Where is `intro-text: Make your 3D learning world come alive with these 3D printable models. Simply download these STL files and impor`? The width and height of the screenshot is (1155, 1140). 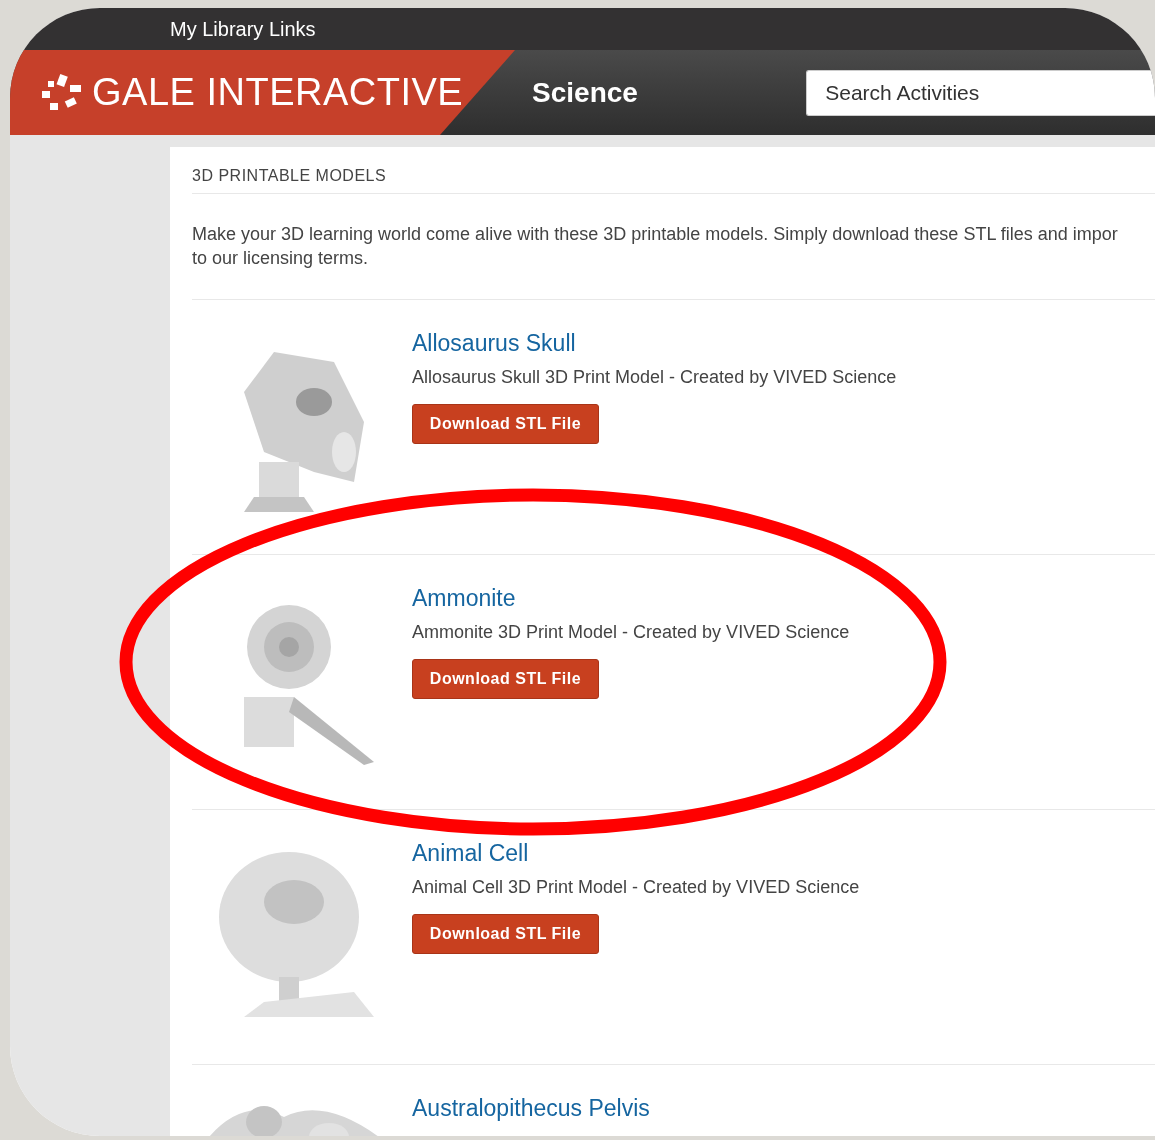
intro-text: Make your 3D learning world come alive with these 3D printable models. Simply download these STL files and impor is located at coordinates (655, 234).